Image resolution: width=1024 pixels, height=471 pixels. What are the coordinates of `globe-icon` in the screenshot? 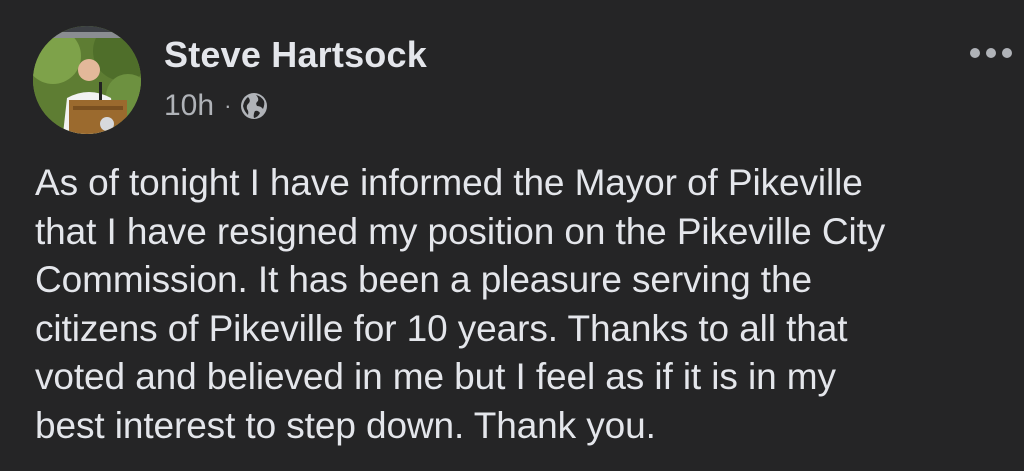 It's located at (254, 106).